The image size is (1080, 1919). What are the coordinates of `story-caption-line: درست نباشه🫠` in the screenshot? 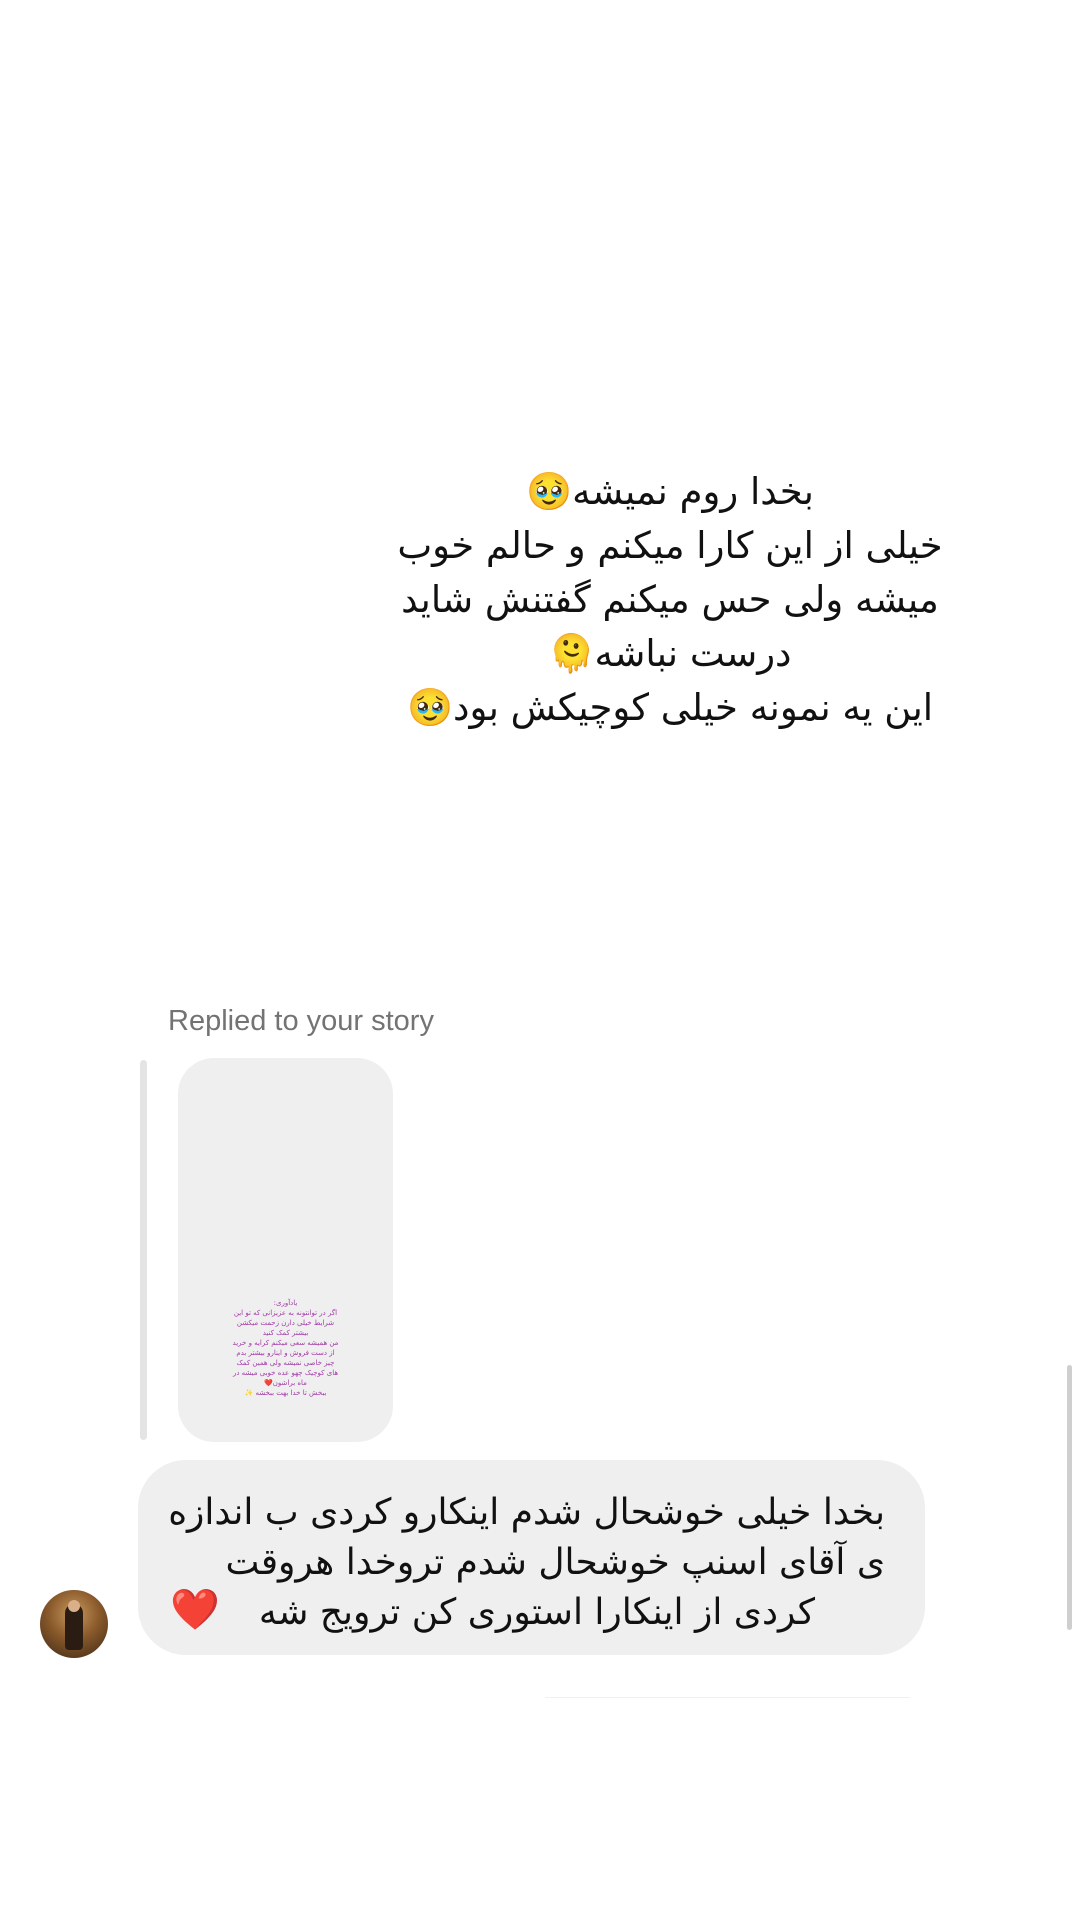 It's located at (670, 653).